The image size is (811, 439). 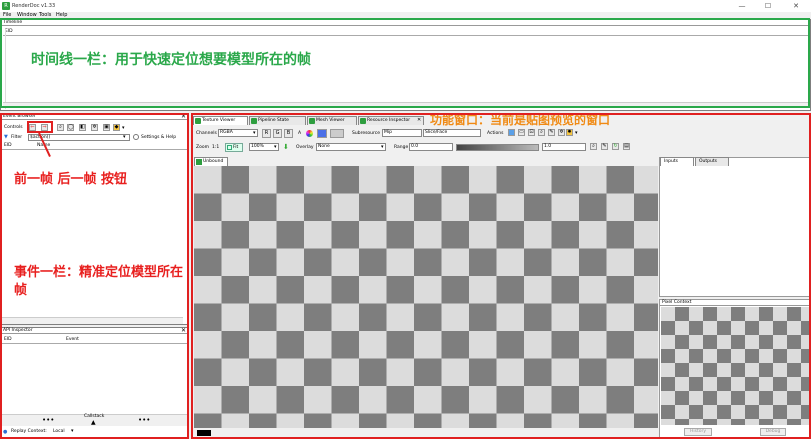 I want to click on close-button: ✕, so click(x=796, y=6).